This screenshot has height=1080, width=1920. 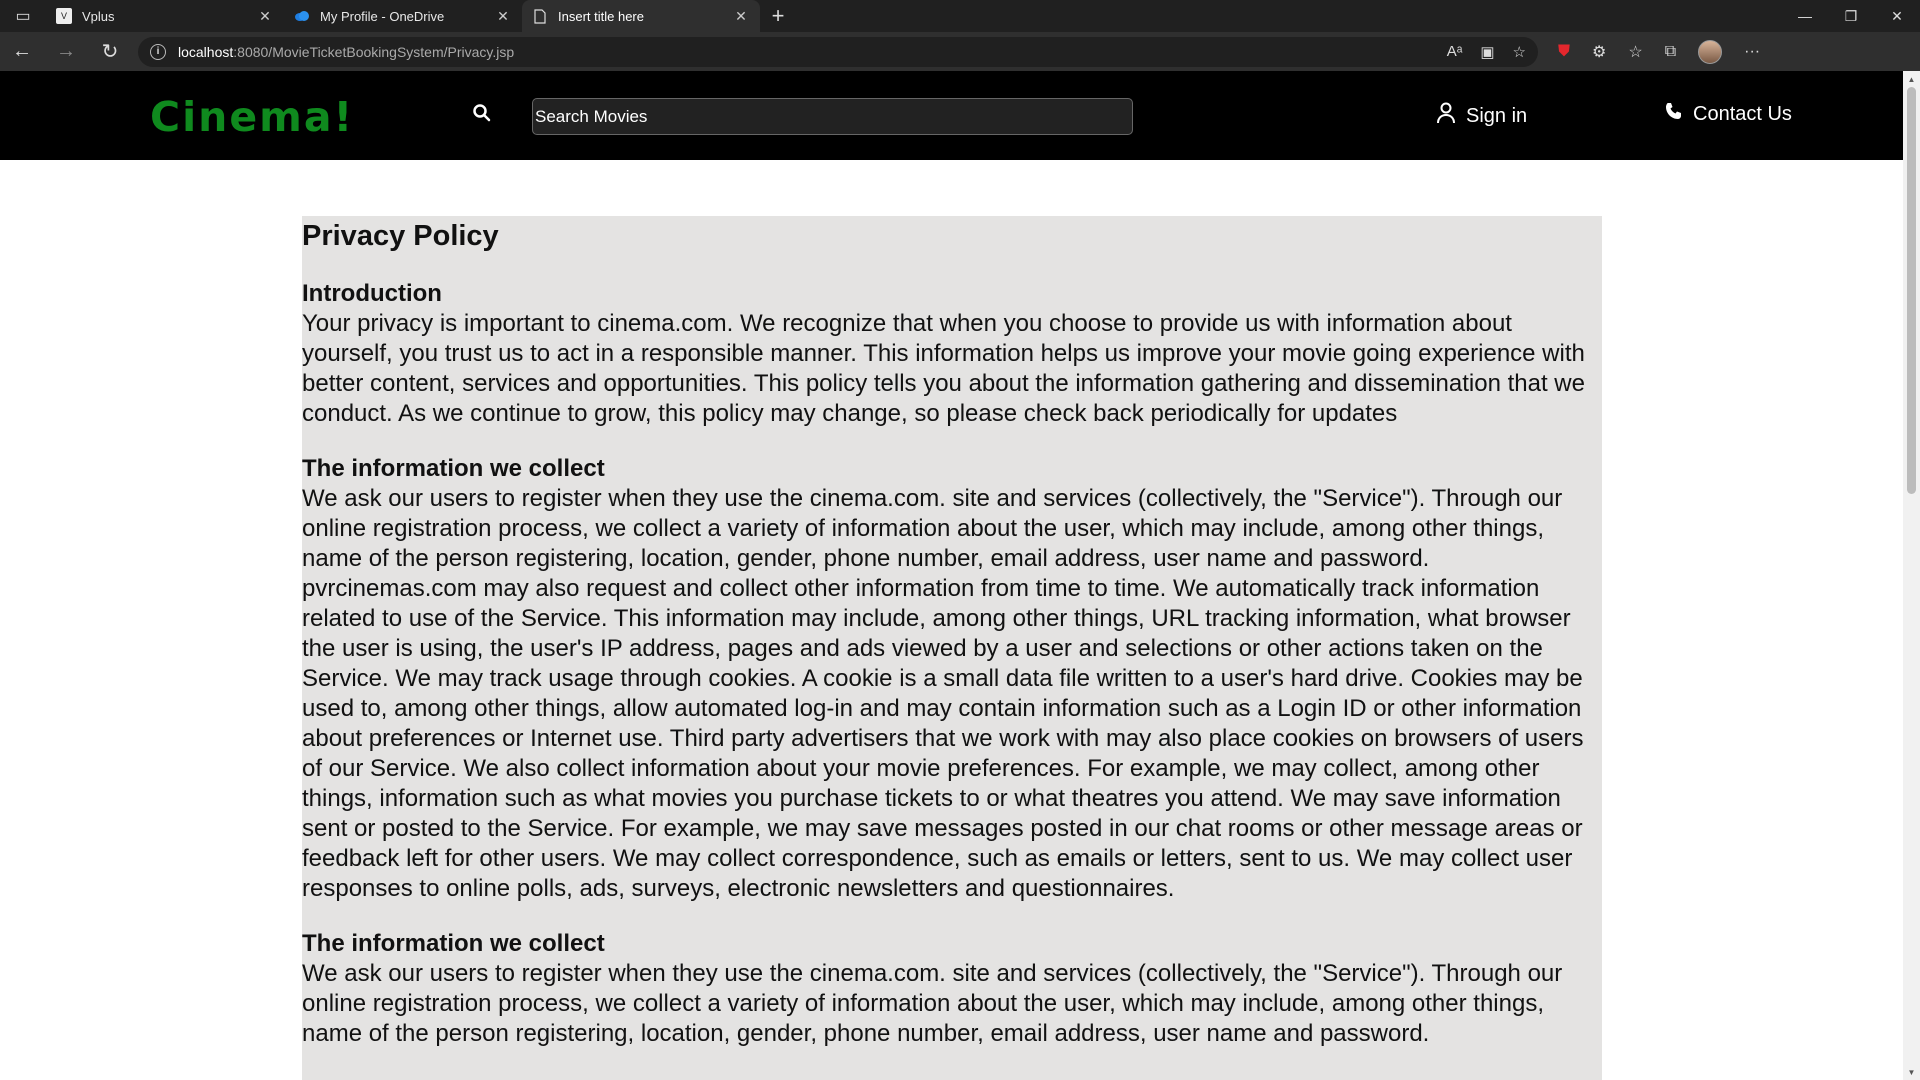 What do you see at coordinates (1674, 114) in the screenshot?
I see `phone-icon` at bounding box center [1674, 114].